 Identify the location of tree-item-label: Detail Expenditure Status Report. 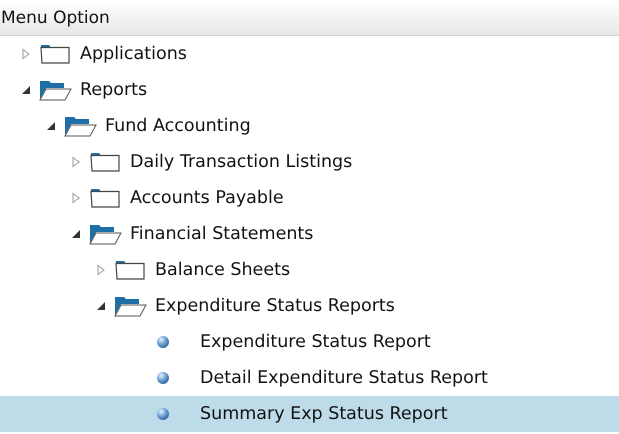
(344, 378).